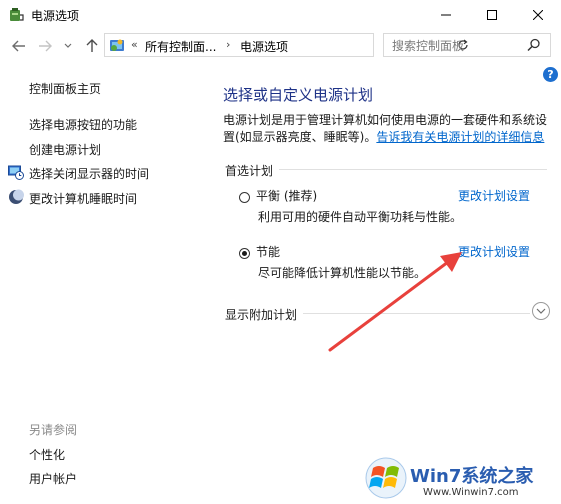  What do you see at coordinates (268, 251) in the screenshot?
I see `power-saver-plan-name: 节能` at bounding box center [268, 251].